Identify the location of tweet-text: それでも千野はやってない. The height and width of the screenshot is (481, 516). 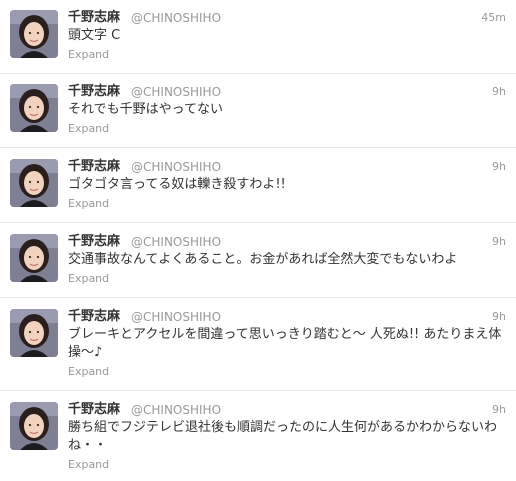
(145, 109).